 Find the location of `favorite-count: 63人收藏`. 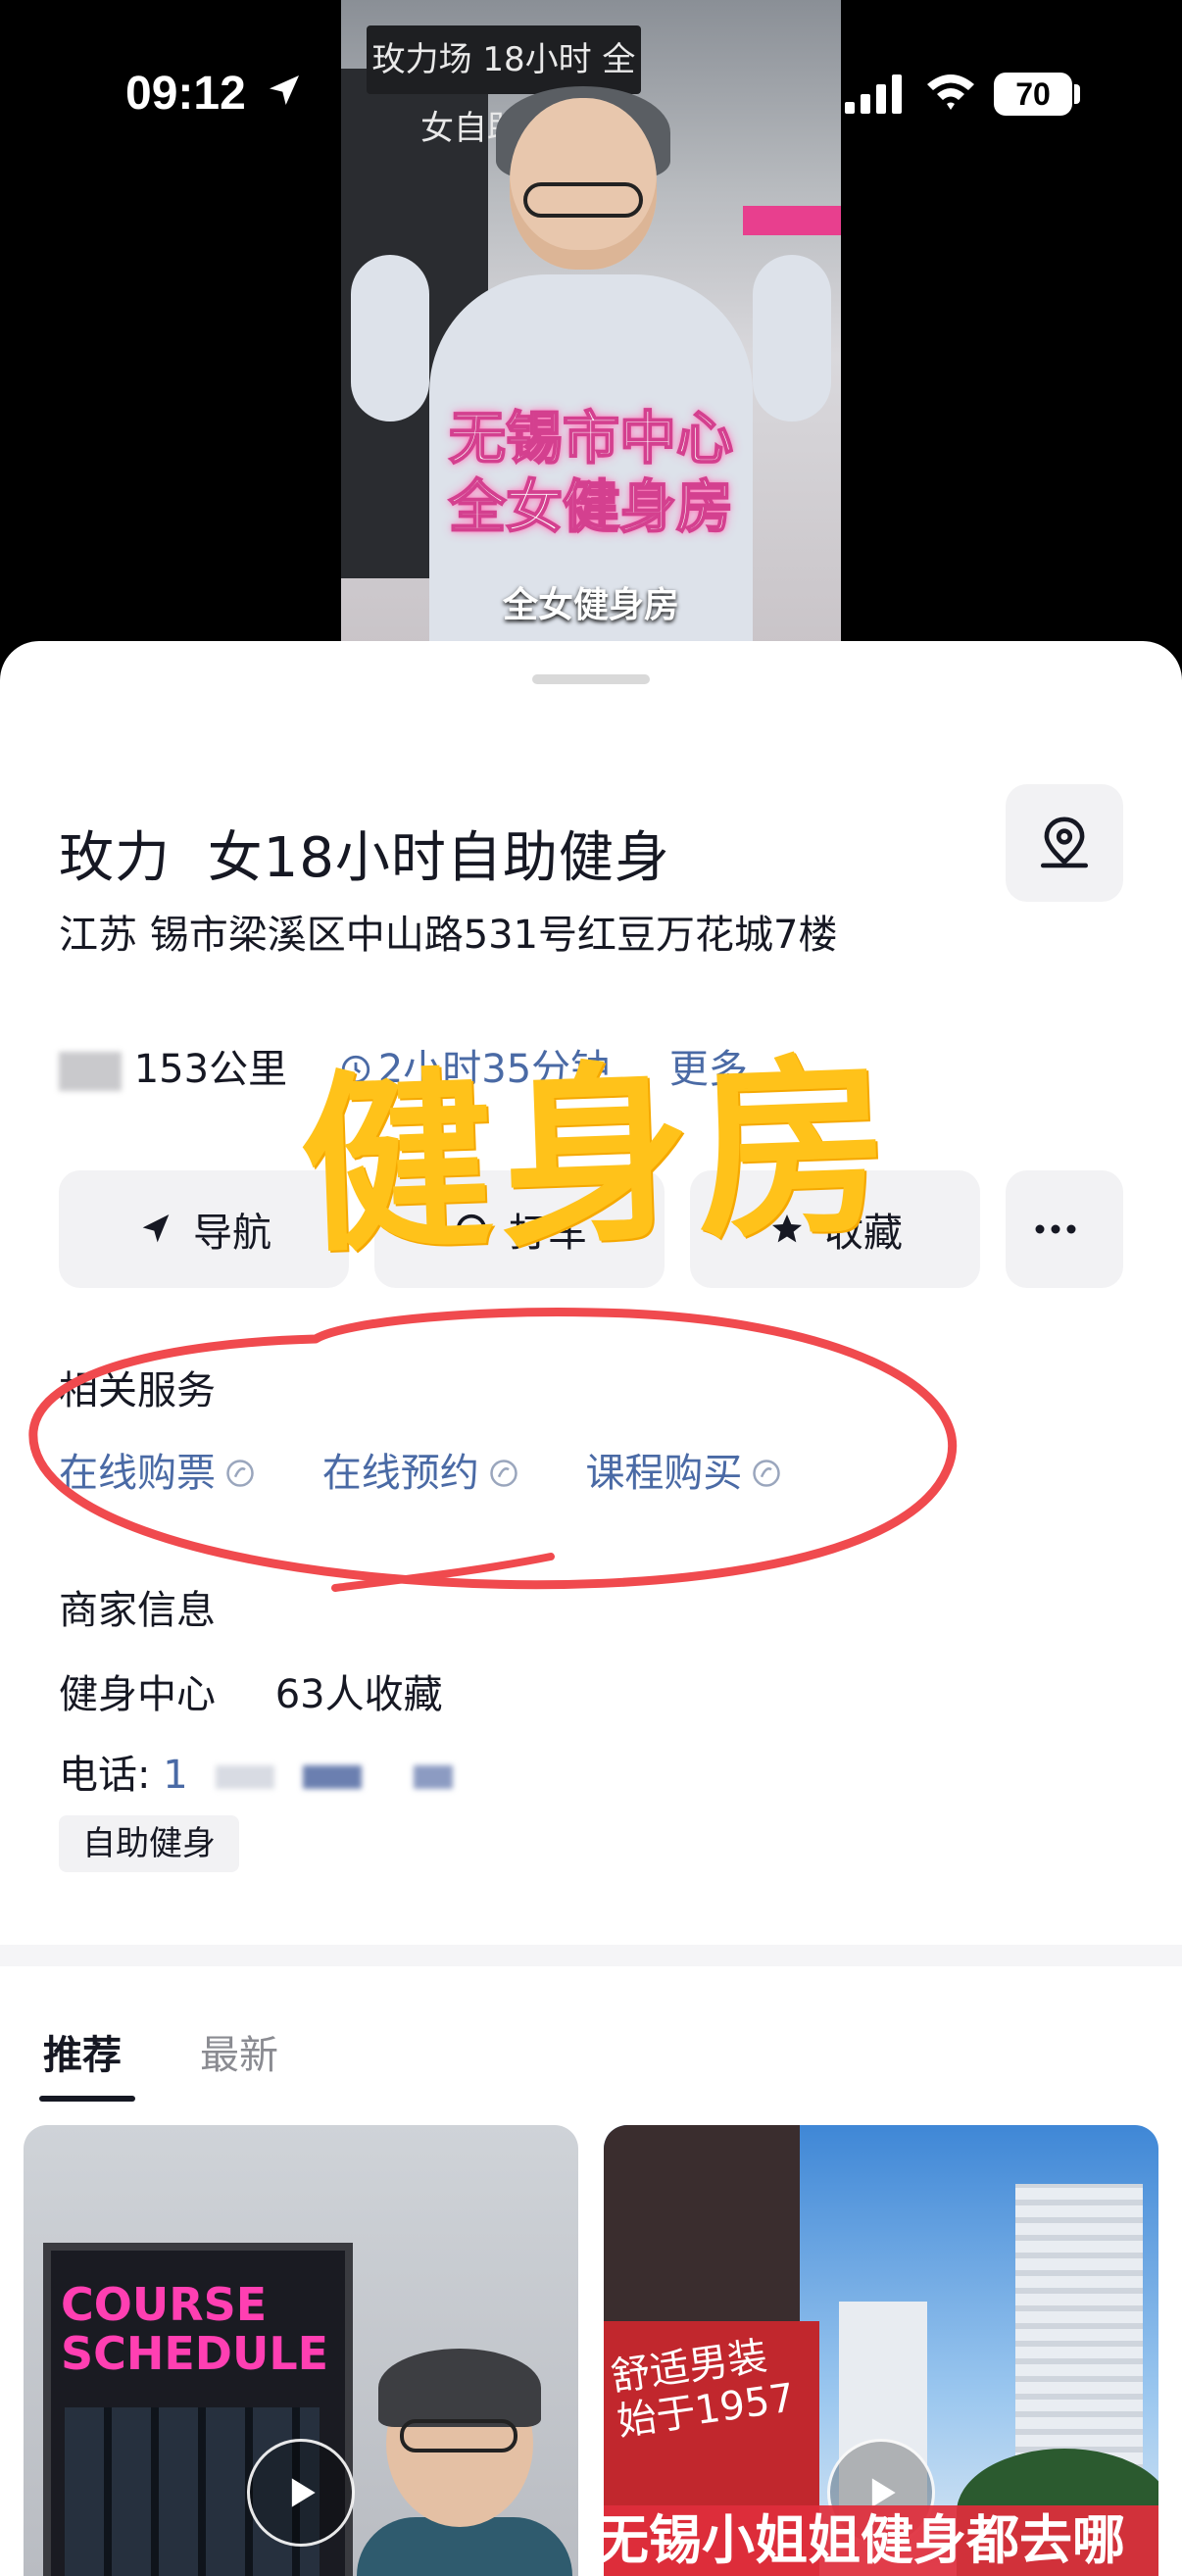

favorite-count: 63人收藏 is located at coordinates (358, 1694).